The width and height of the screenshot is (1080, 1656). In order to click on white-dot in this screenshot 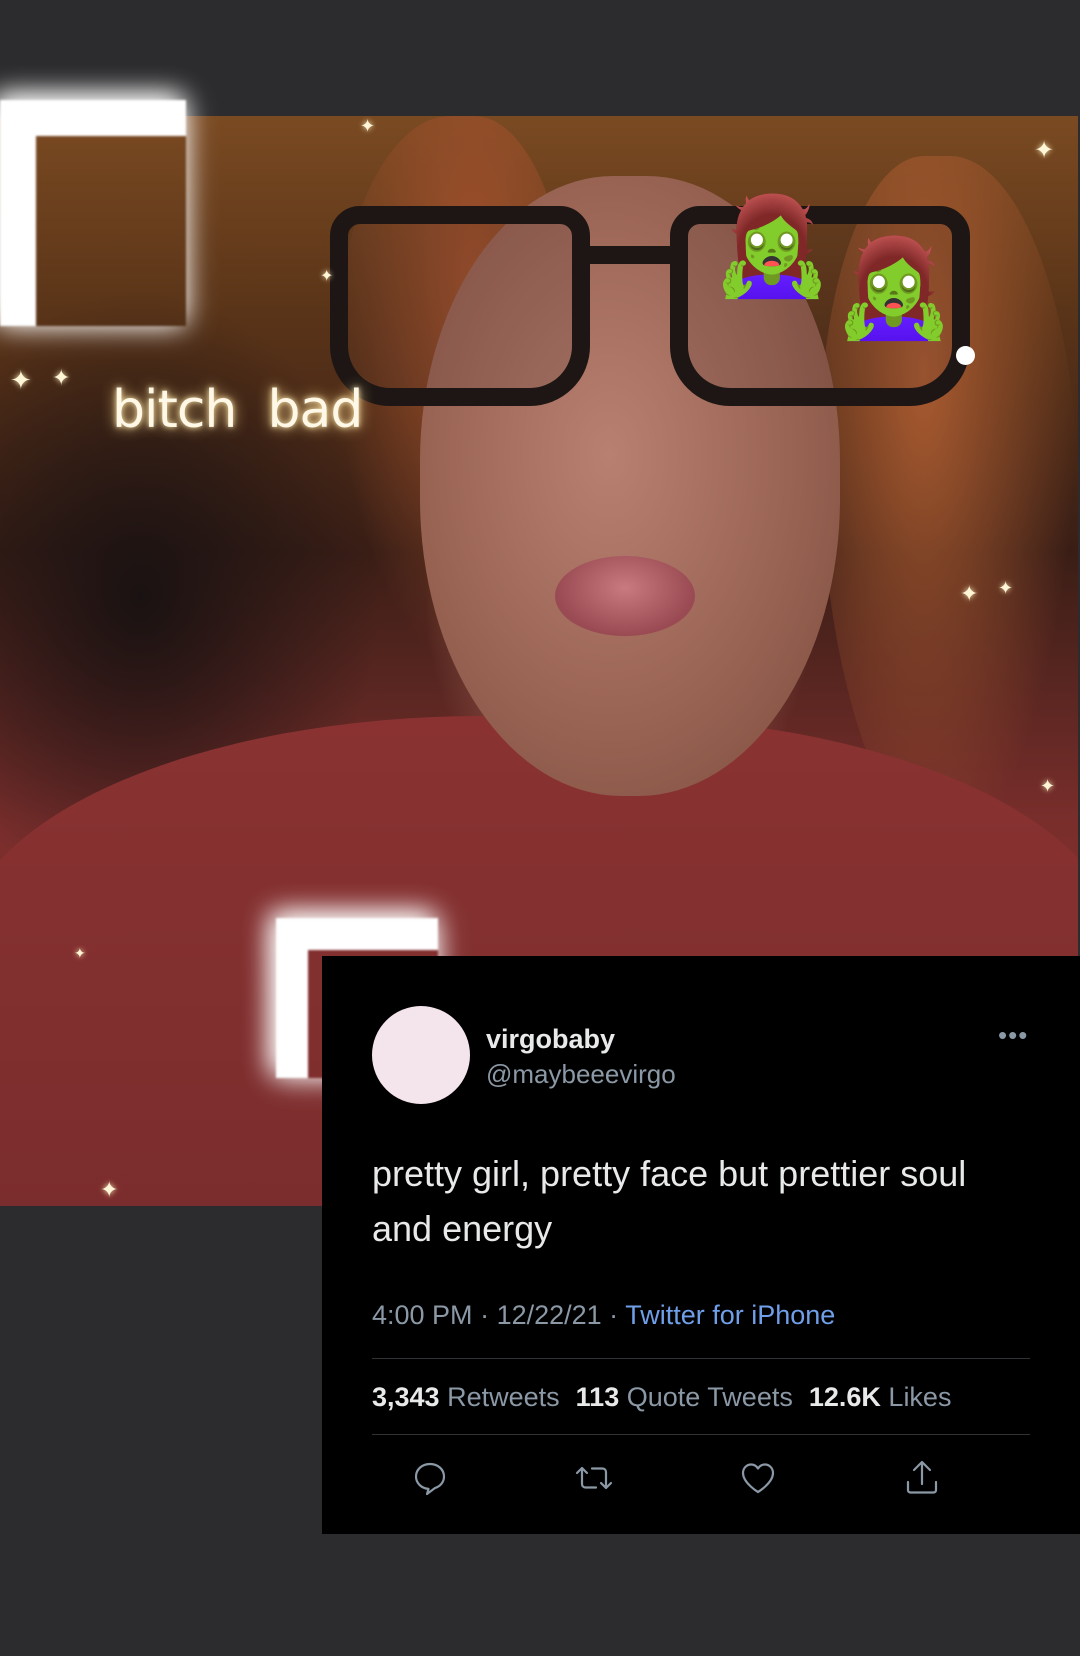, I will do `click(965, 355)`.